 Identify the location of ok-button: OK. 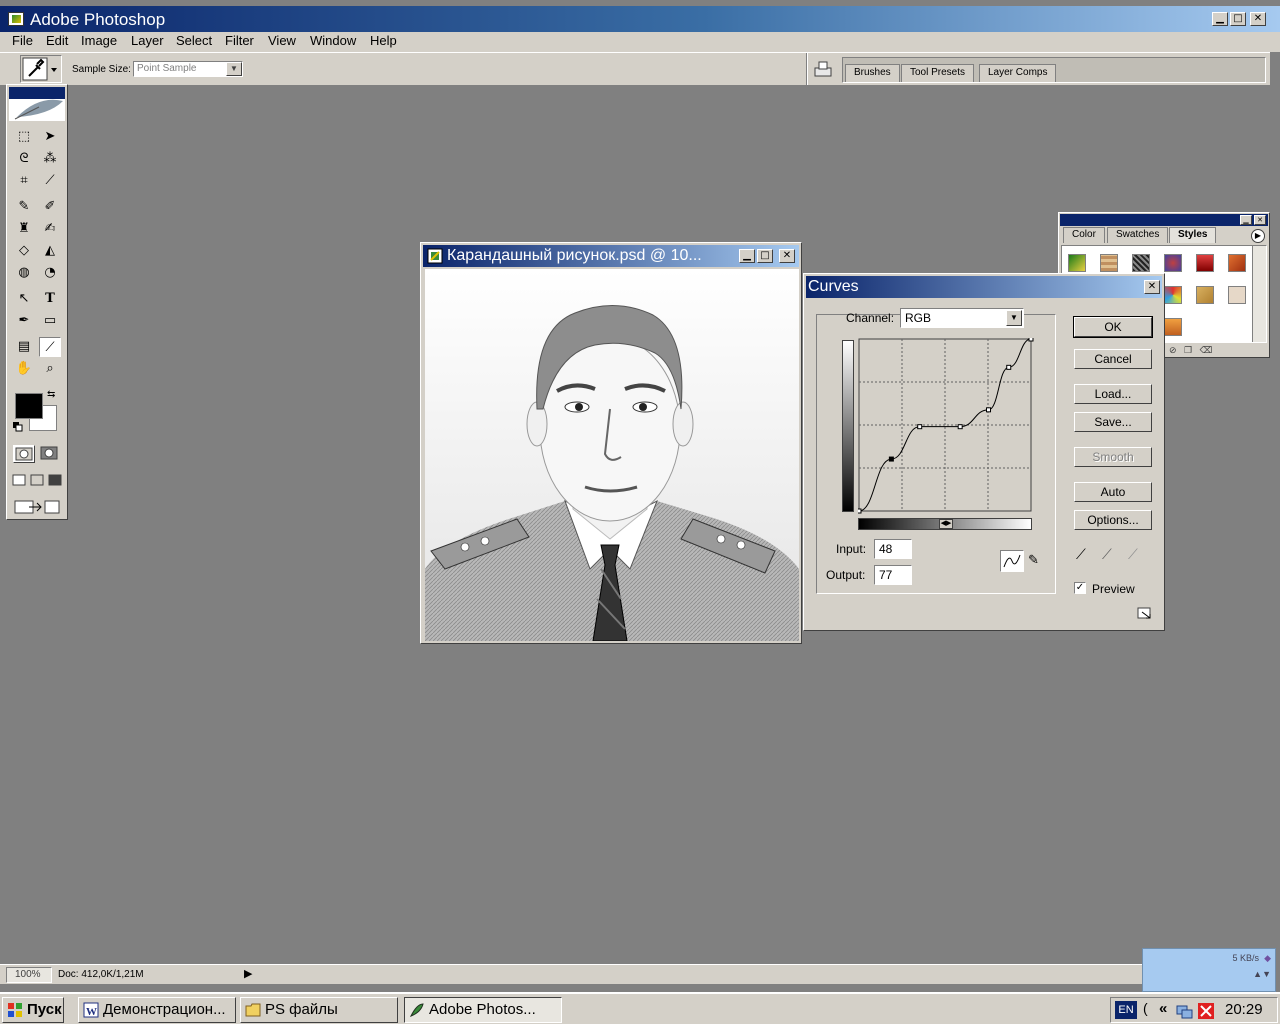
(1113, 327).